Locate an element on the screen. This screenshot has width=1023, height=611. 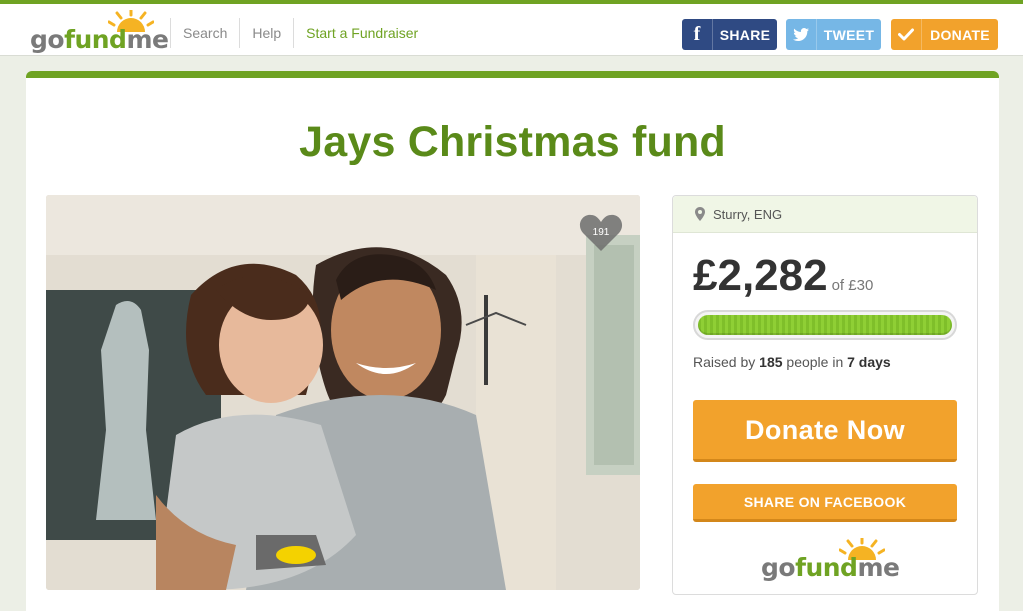
progress-bar is located at coordinates (825, 325).